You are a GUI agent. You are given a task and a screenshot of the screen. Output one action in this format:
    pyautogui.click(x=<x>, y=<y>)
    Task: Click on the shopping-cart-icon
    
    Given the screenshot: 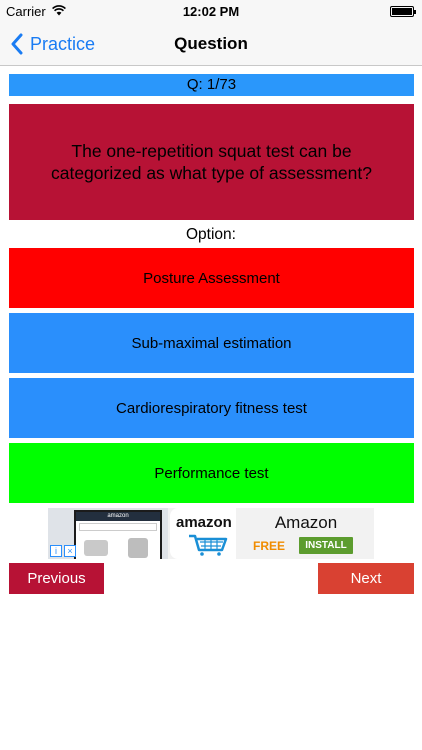 What is the action you would take?
    pyautogui.click(x=208, y=545)
    